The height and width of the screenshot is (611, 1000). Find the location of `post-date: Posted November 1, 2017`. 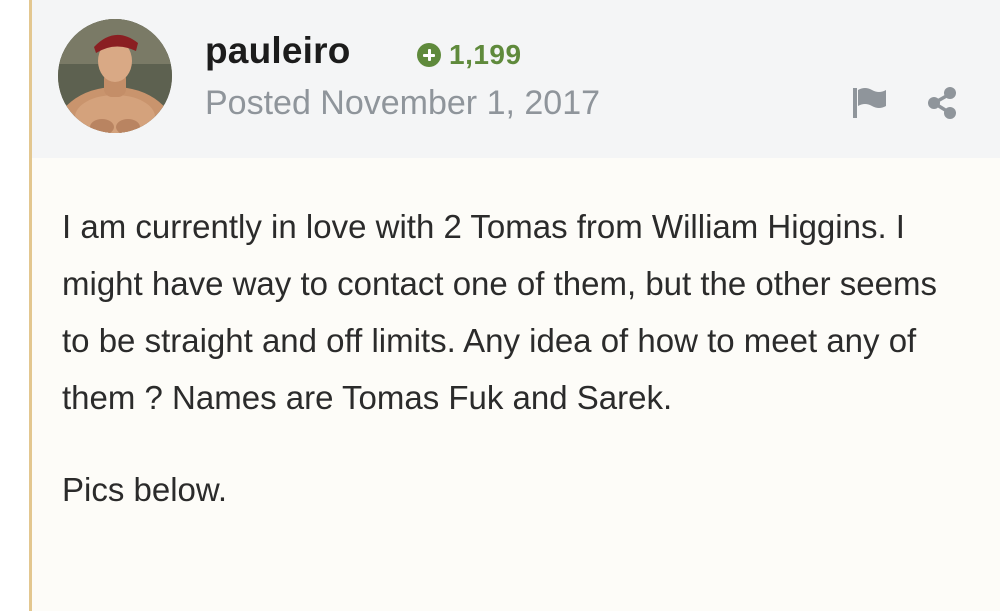

post-date: Posted November 1, 2017 is located at coordinates (402, 103).